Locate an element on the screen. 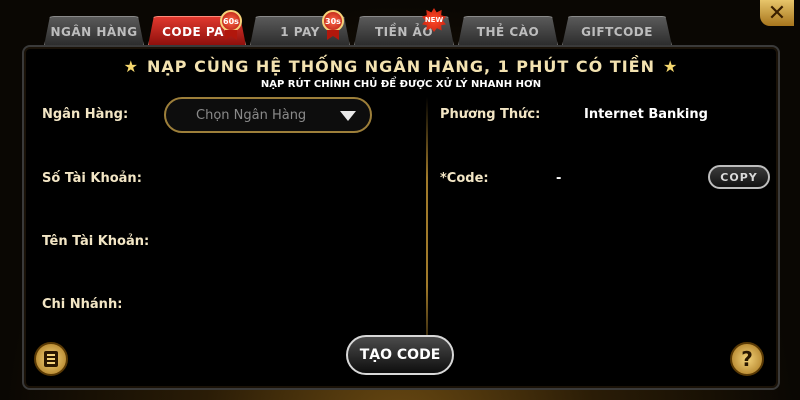 The width and height of the screenshot is (800, 400). question-icon: ? is located at coordinates (747, 359).